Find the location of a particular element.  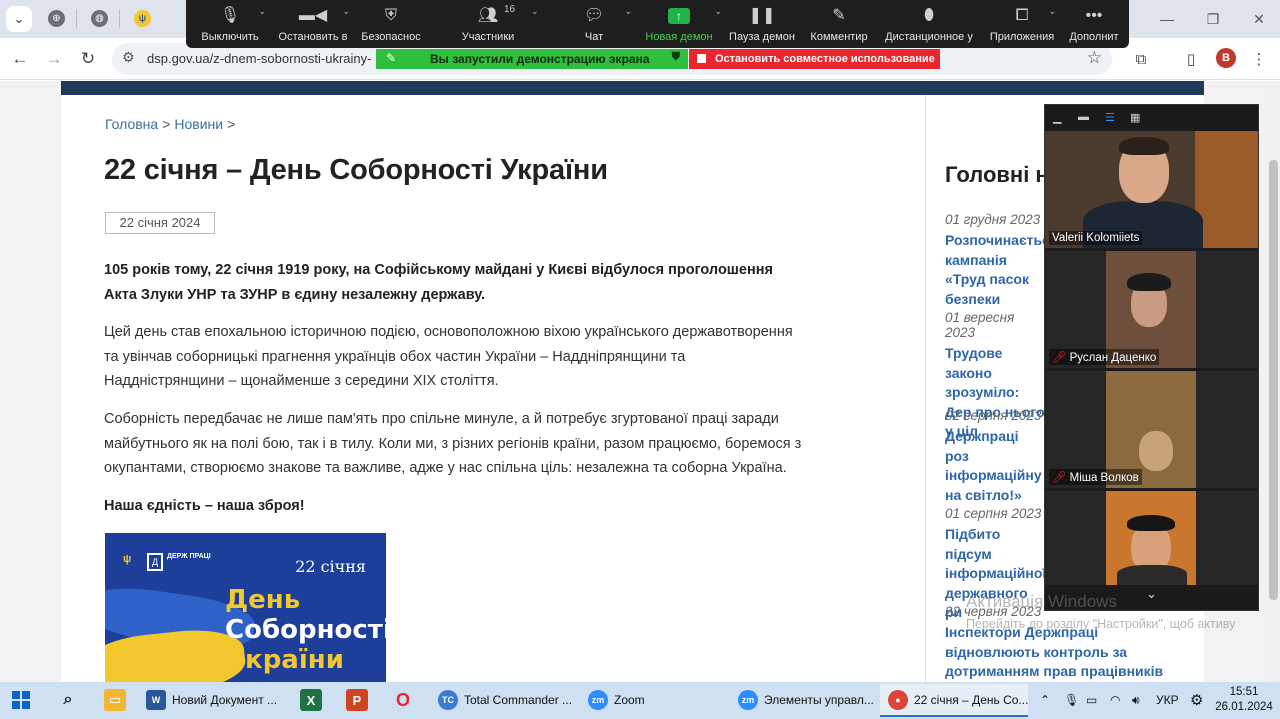

news-date: 01 грудня 2023 is located at coordinates (993, 219).